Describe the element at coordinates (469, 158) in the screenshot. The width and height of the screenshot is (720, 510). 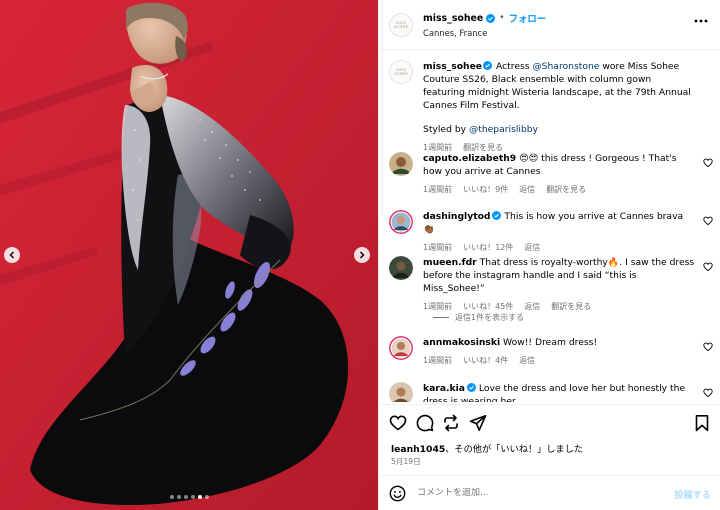
I see `comment-username: caputo.elizabeth9` at that location.